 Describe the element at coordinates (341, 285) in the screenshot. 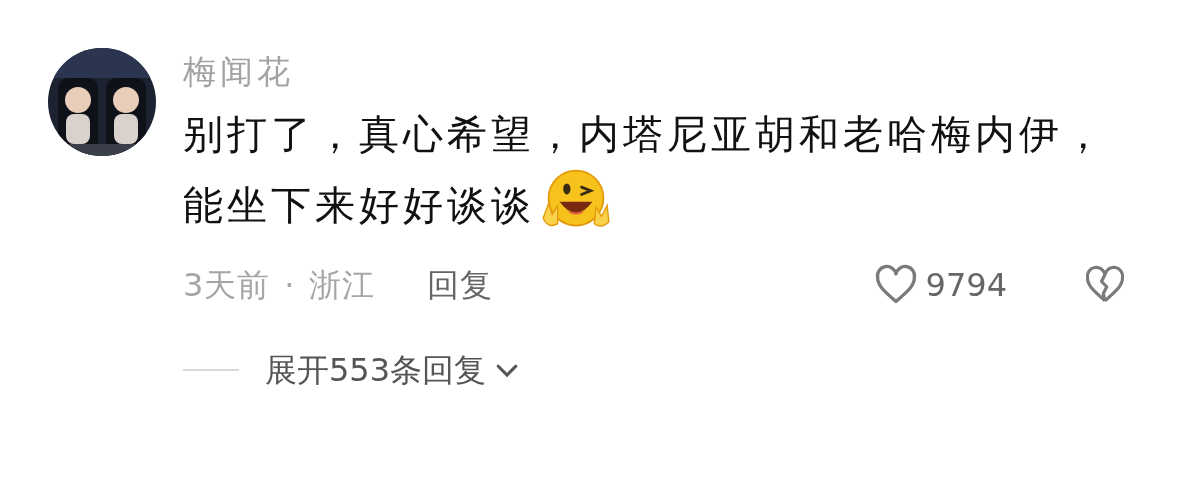

I see `location: 浙江` at that location.